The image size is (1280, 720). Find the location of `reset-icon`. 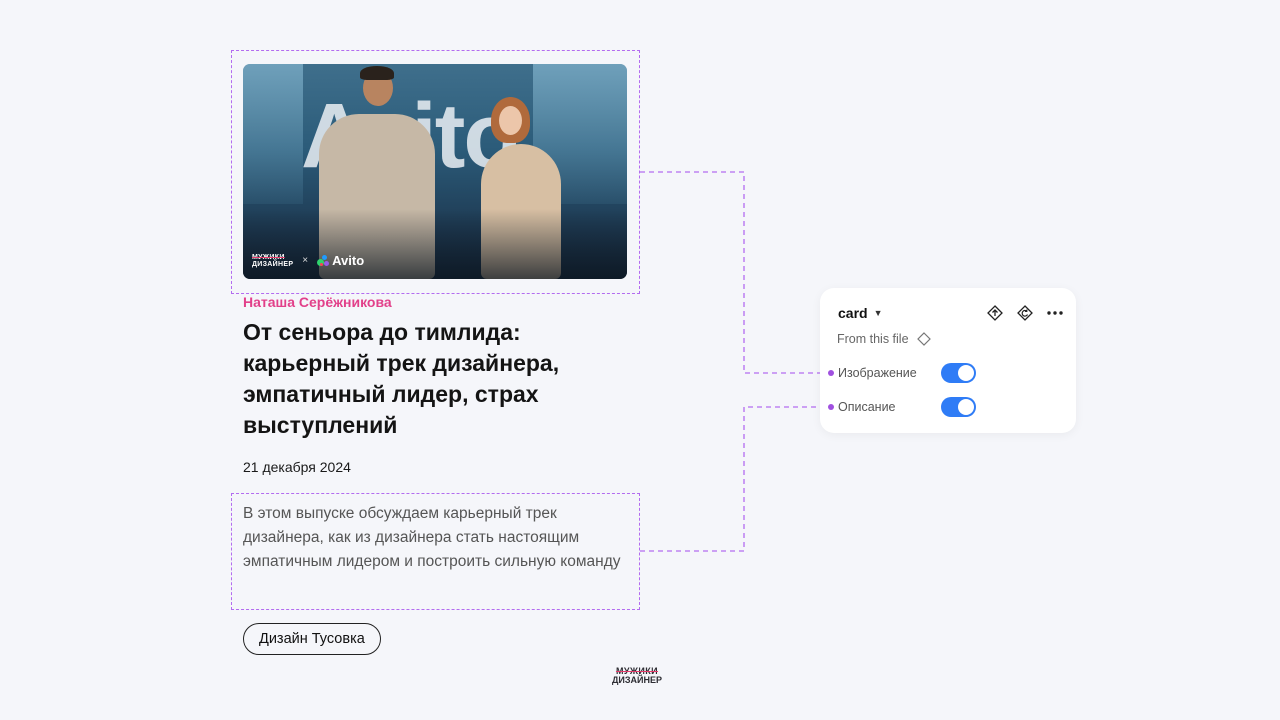

reset-icon is located at coordinates (1025, 313).